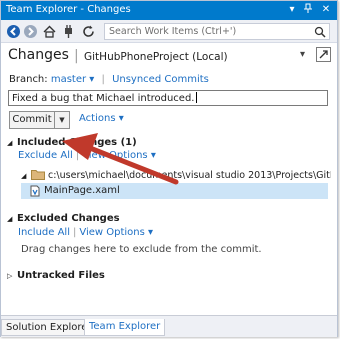  What do you see at coordinates (125, 327) in the screenshot?
I see `tab-team-explorer: Team Explorer` at bounding box center [125, 327].